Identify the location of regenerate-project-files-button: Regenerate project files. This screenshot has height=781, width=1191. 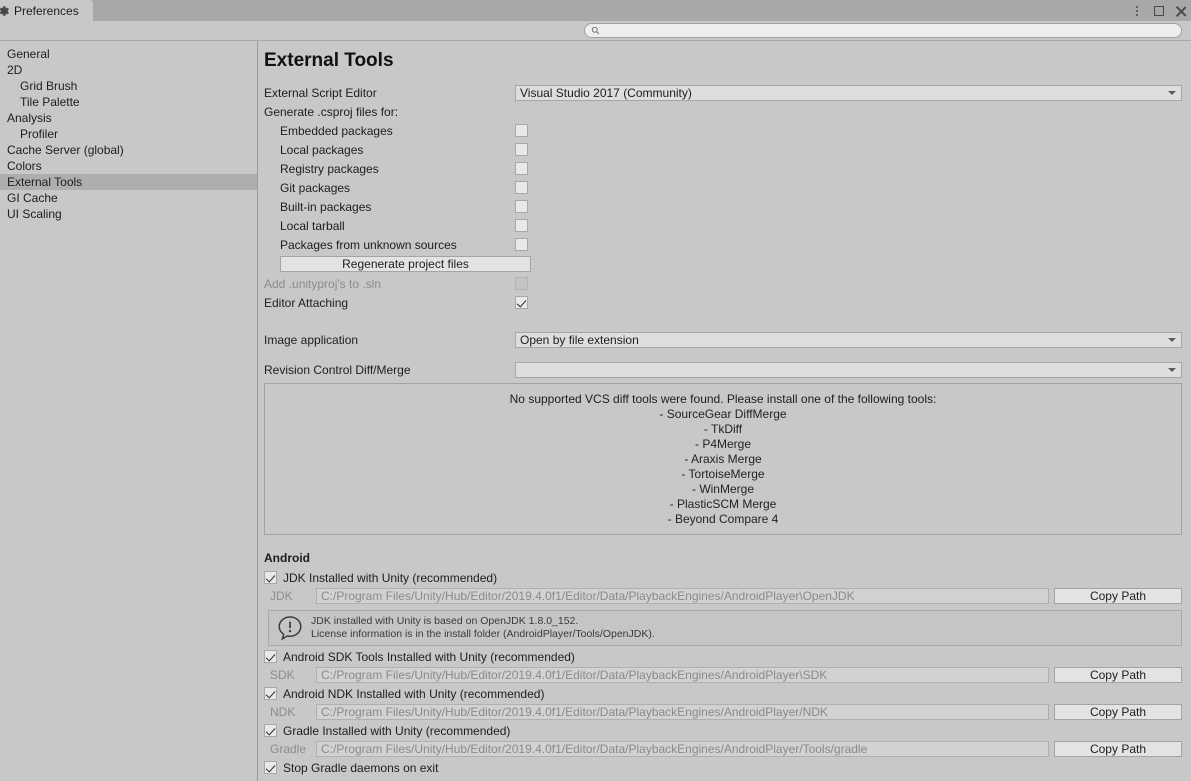
(405, 264).